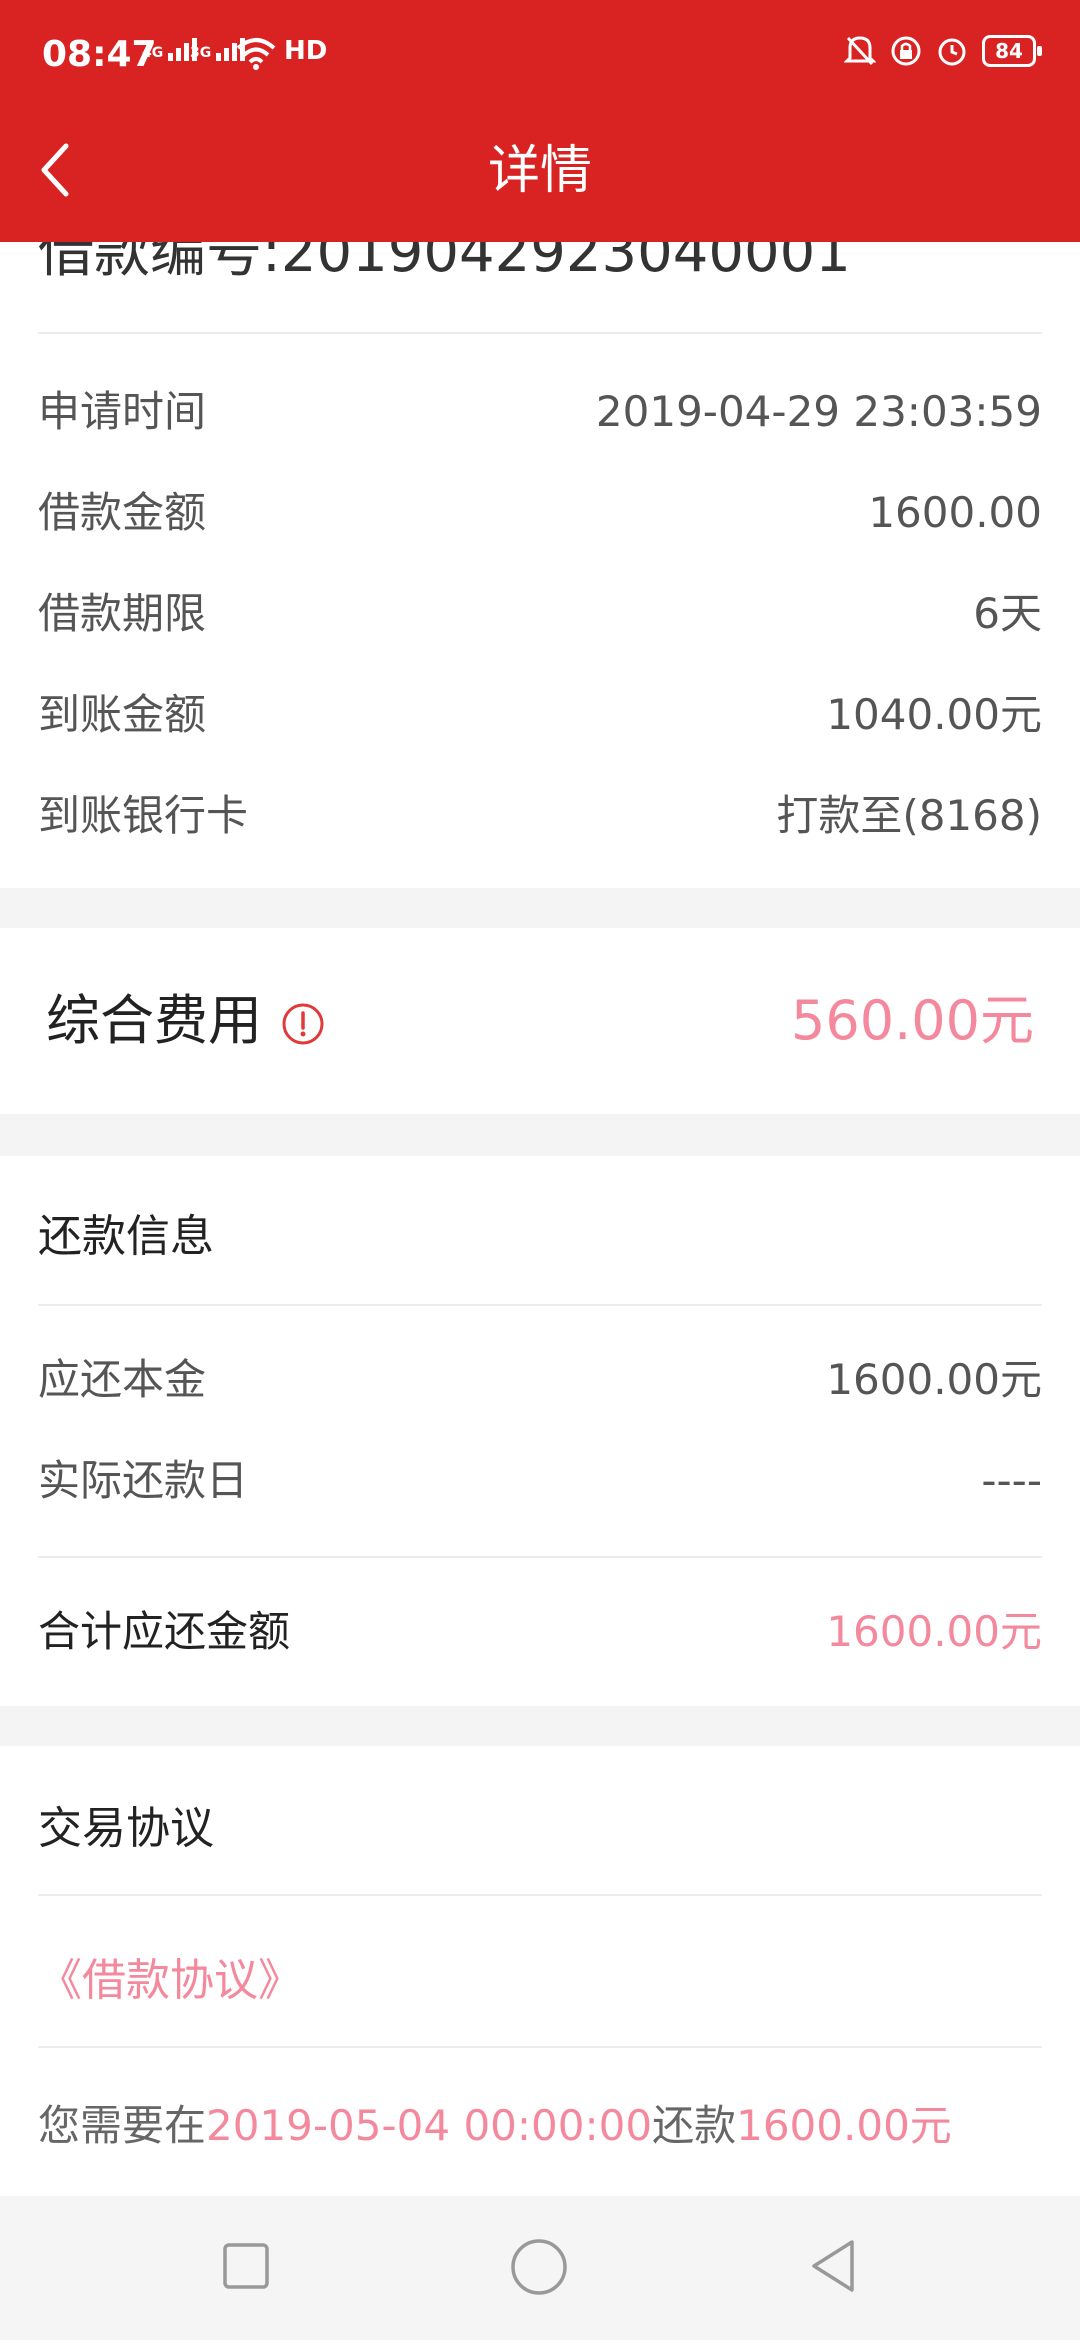 This screenshot has height=2340, width=1080. I want to click on fees-value: 560.00元, so click(912, 1020).